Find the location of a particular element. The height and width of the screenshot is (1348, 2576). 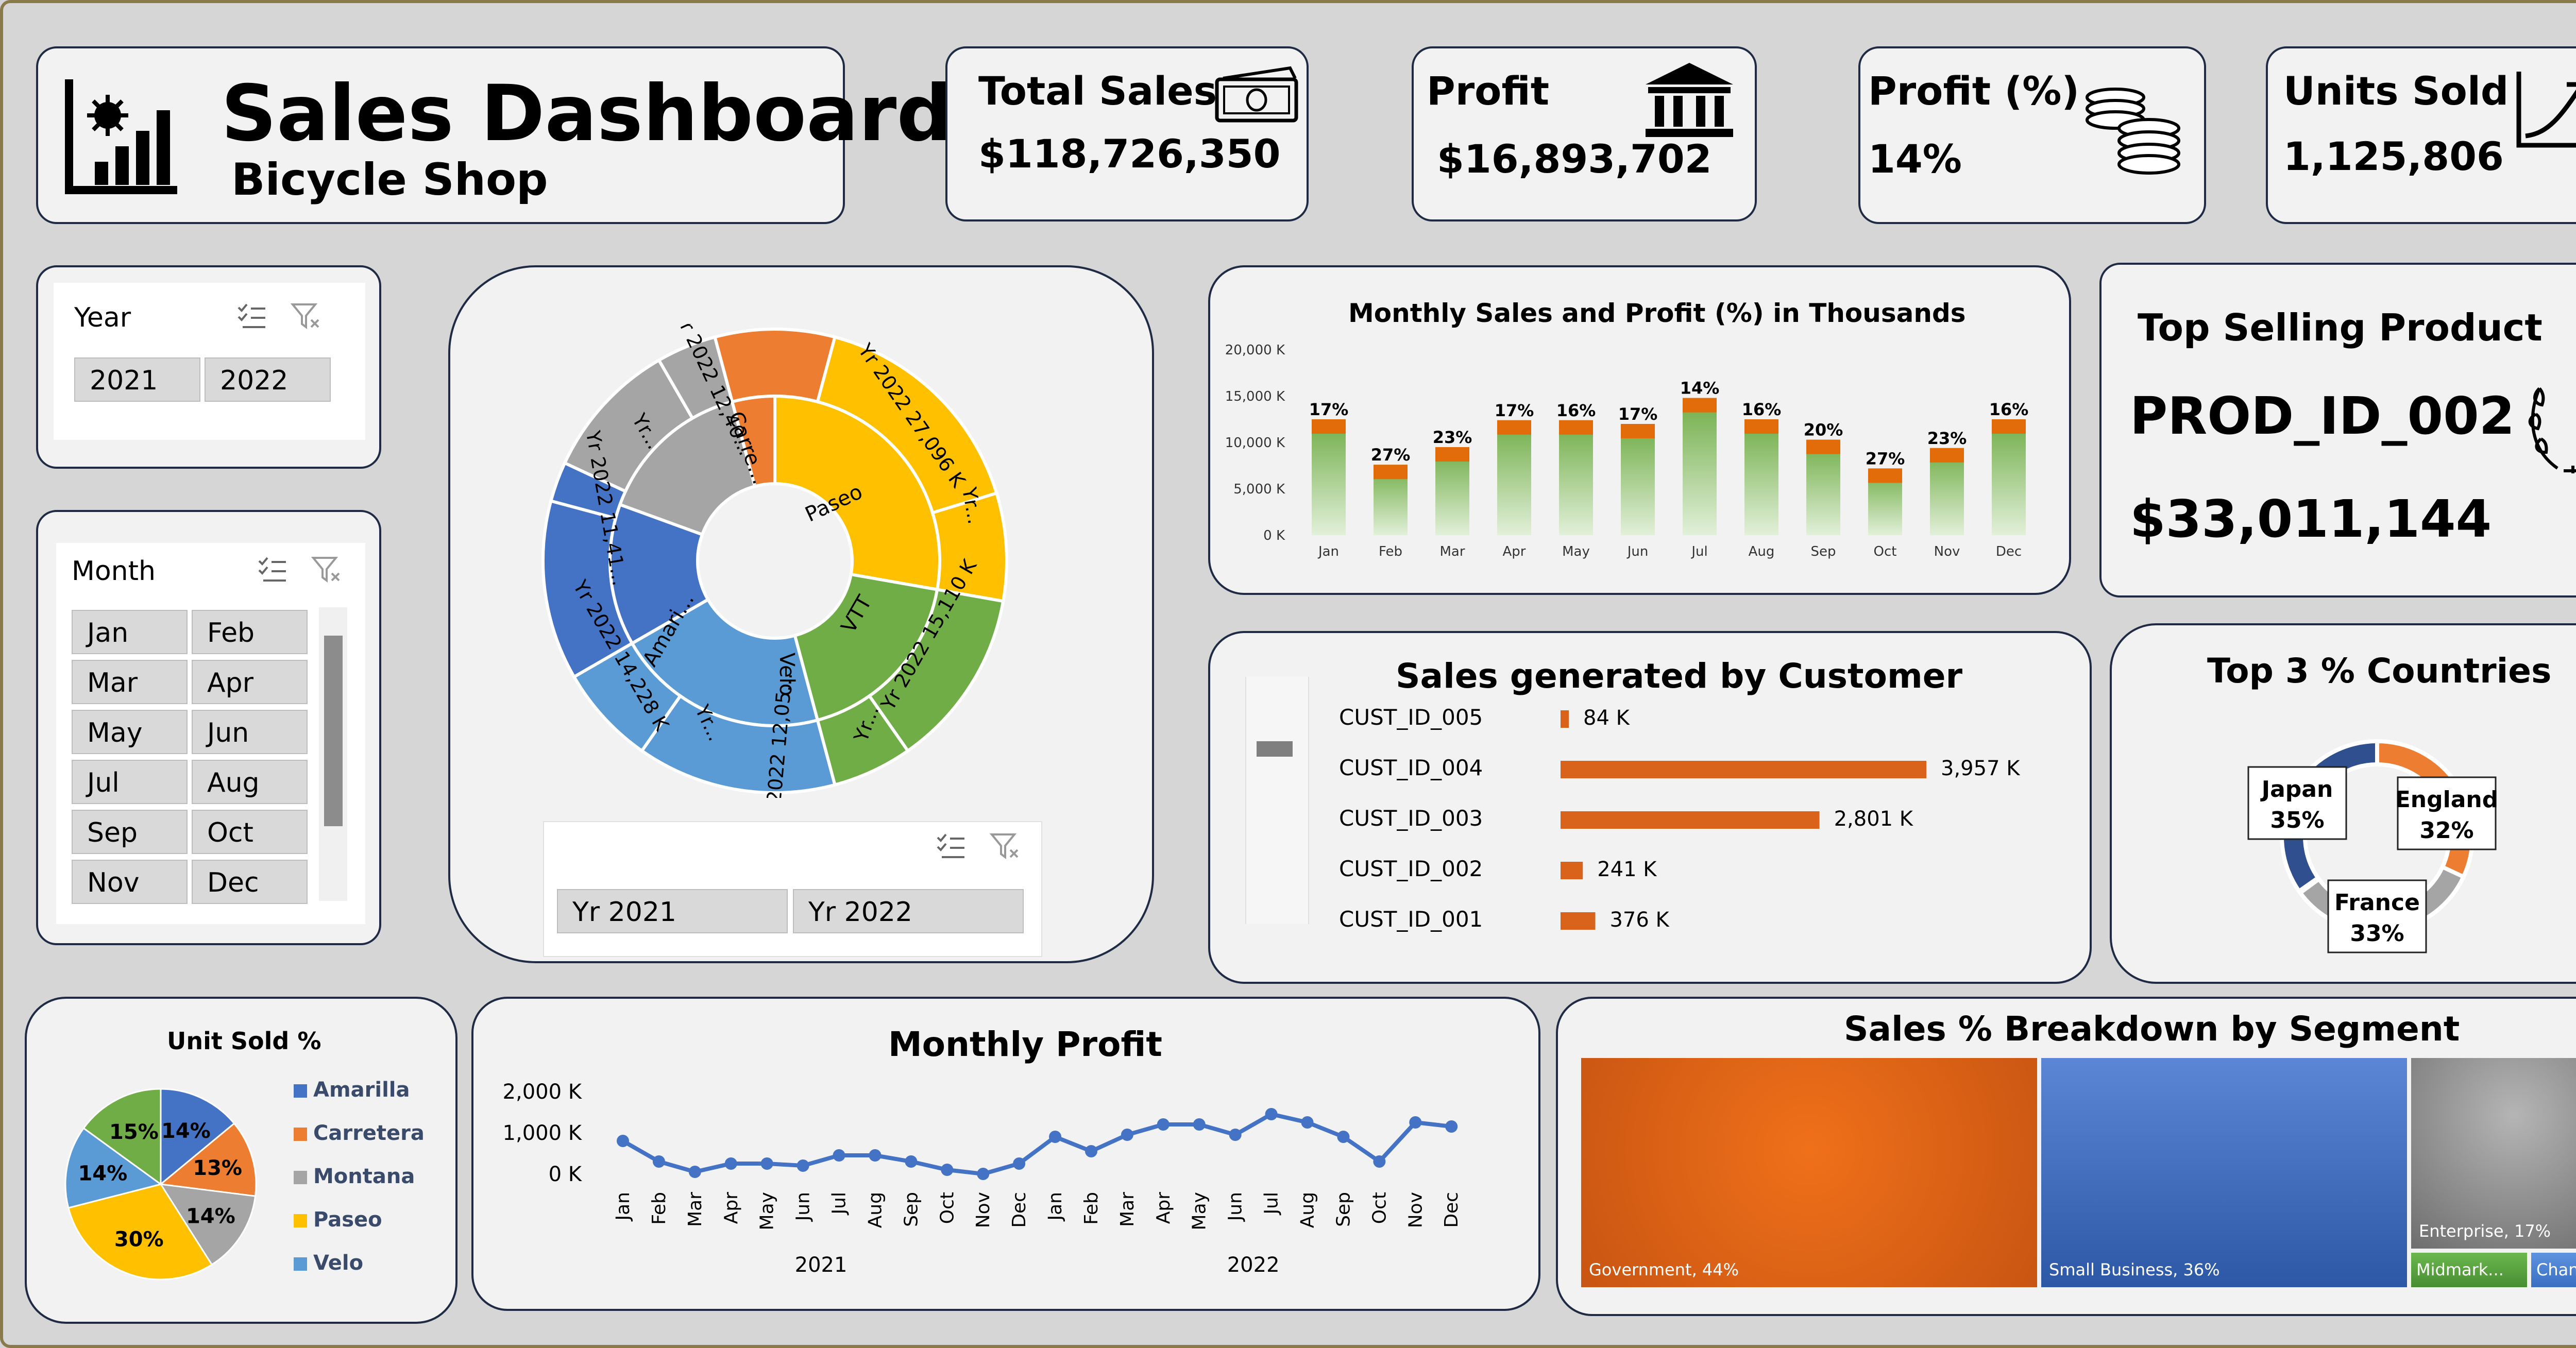

unit-slice-label: 14% is located at coordinates (210, 1216).